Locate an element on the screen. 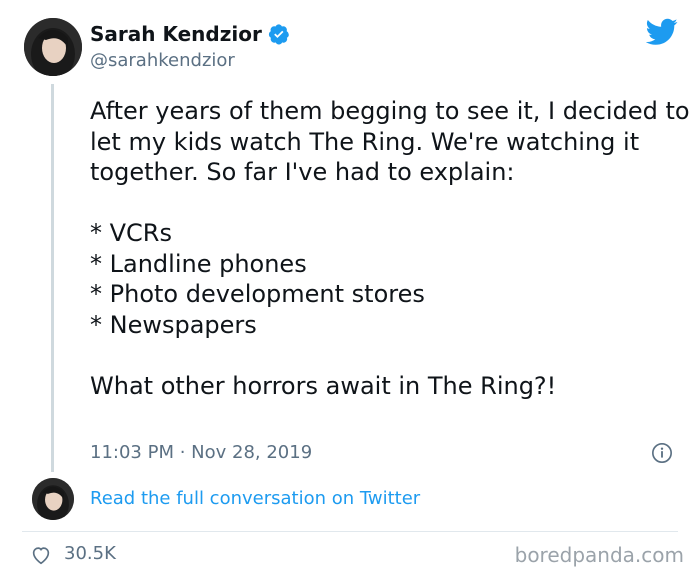 This screenshot has width=700, height=583. tweet-timestamp: 11:03 PM · Nov 28, 2019 is located at coordinates (201, 452).